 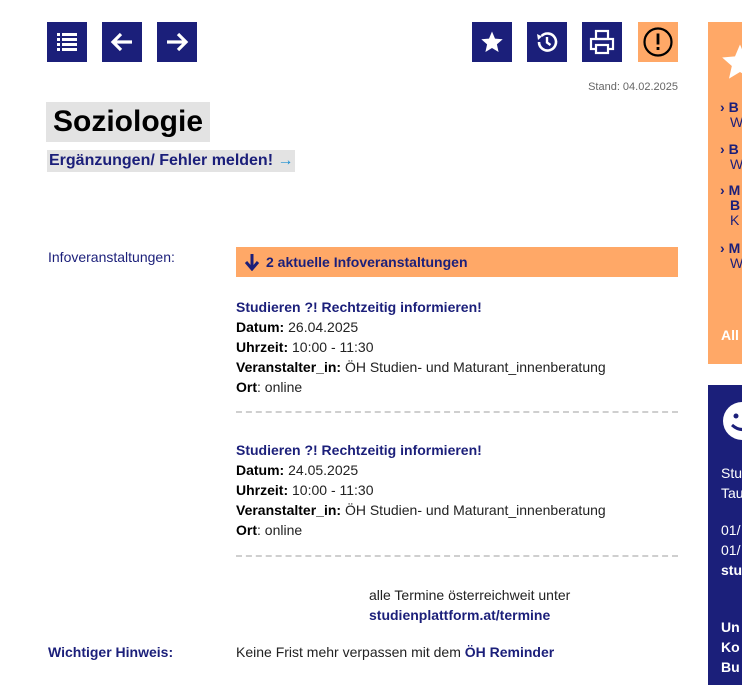 I want to click on history-icon, so click(x=547, y=42).